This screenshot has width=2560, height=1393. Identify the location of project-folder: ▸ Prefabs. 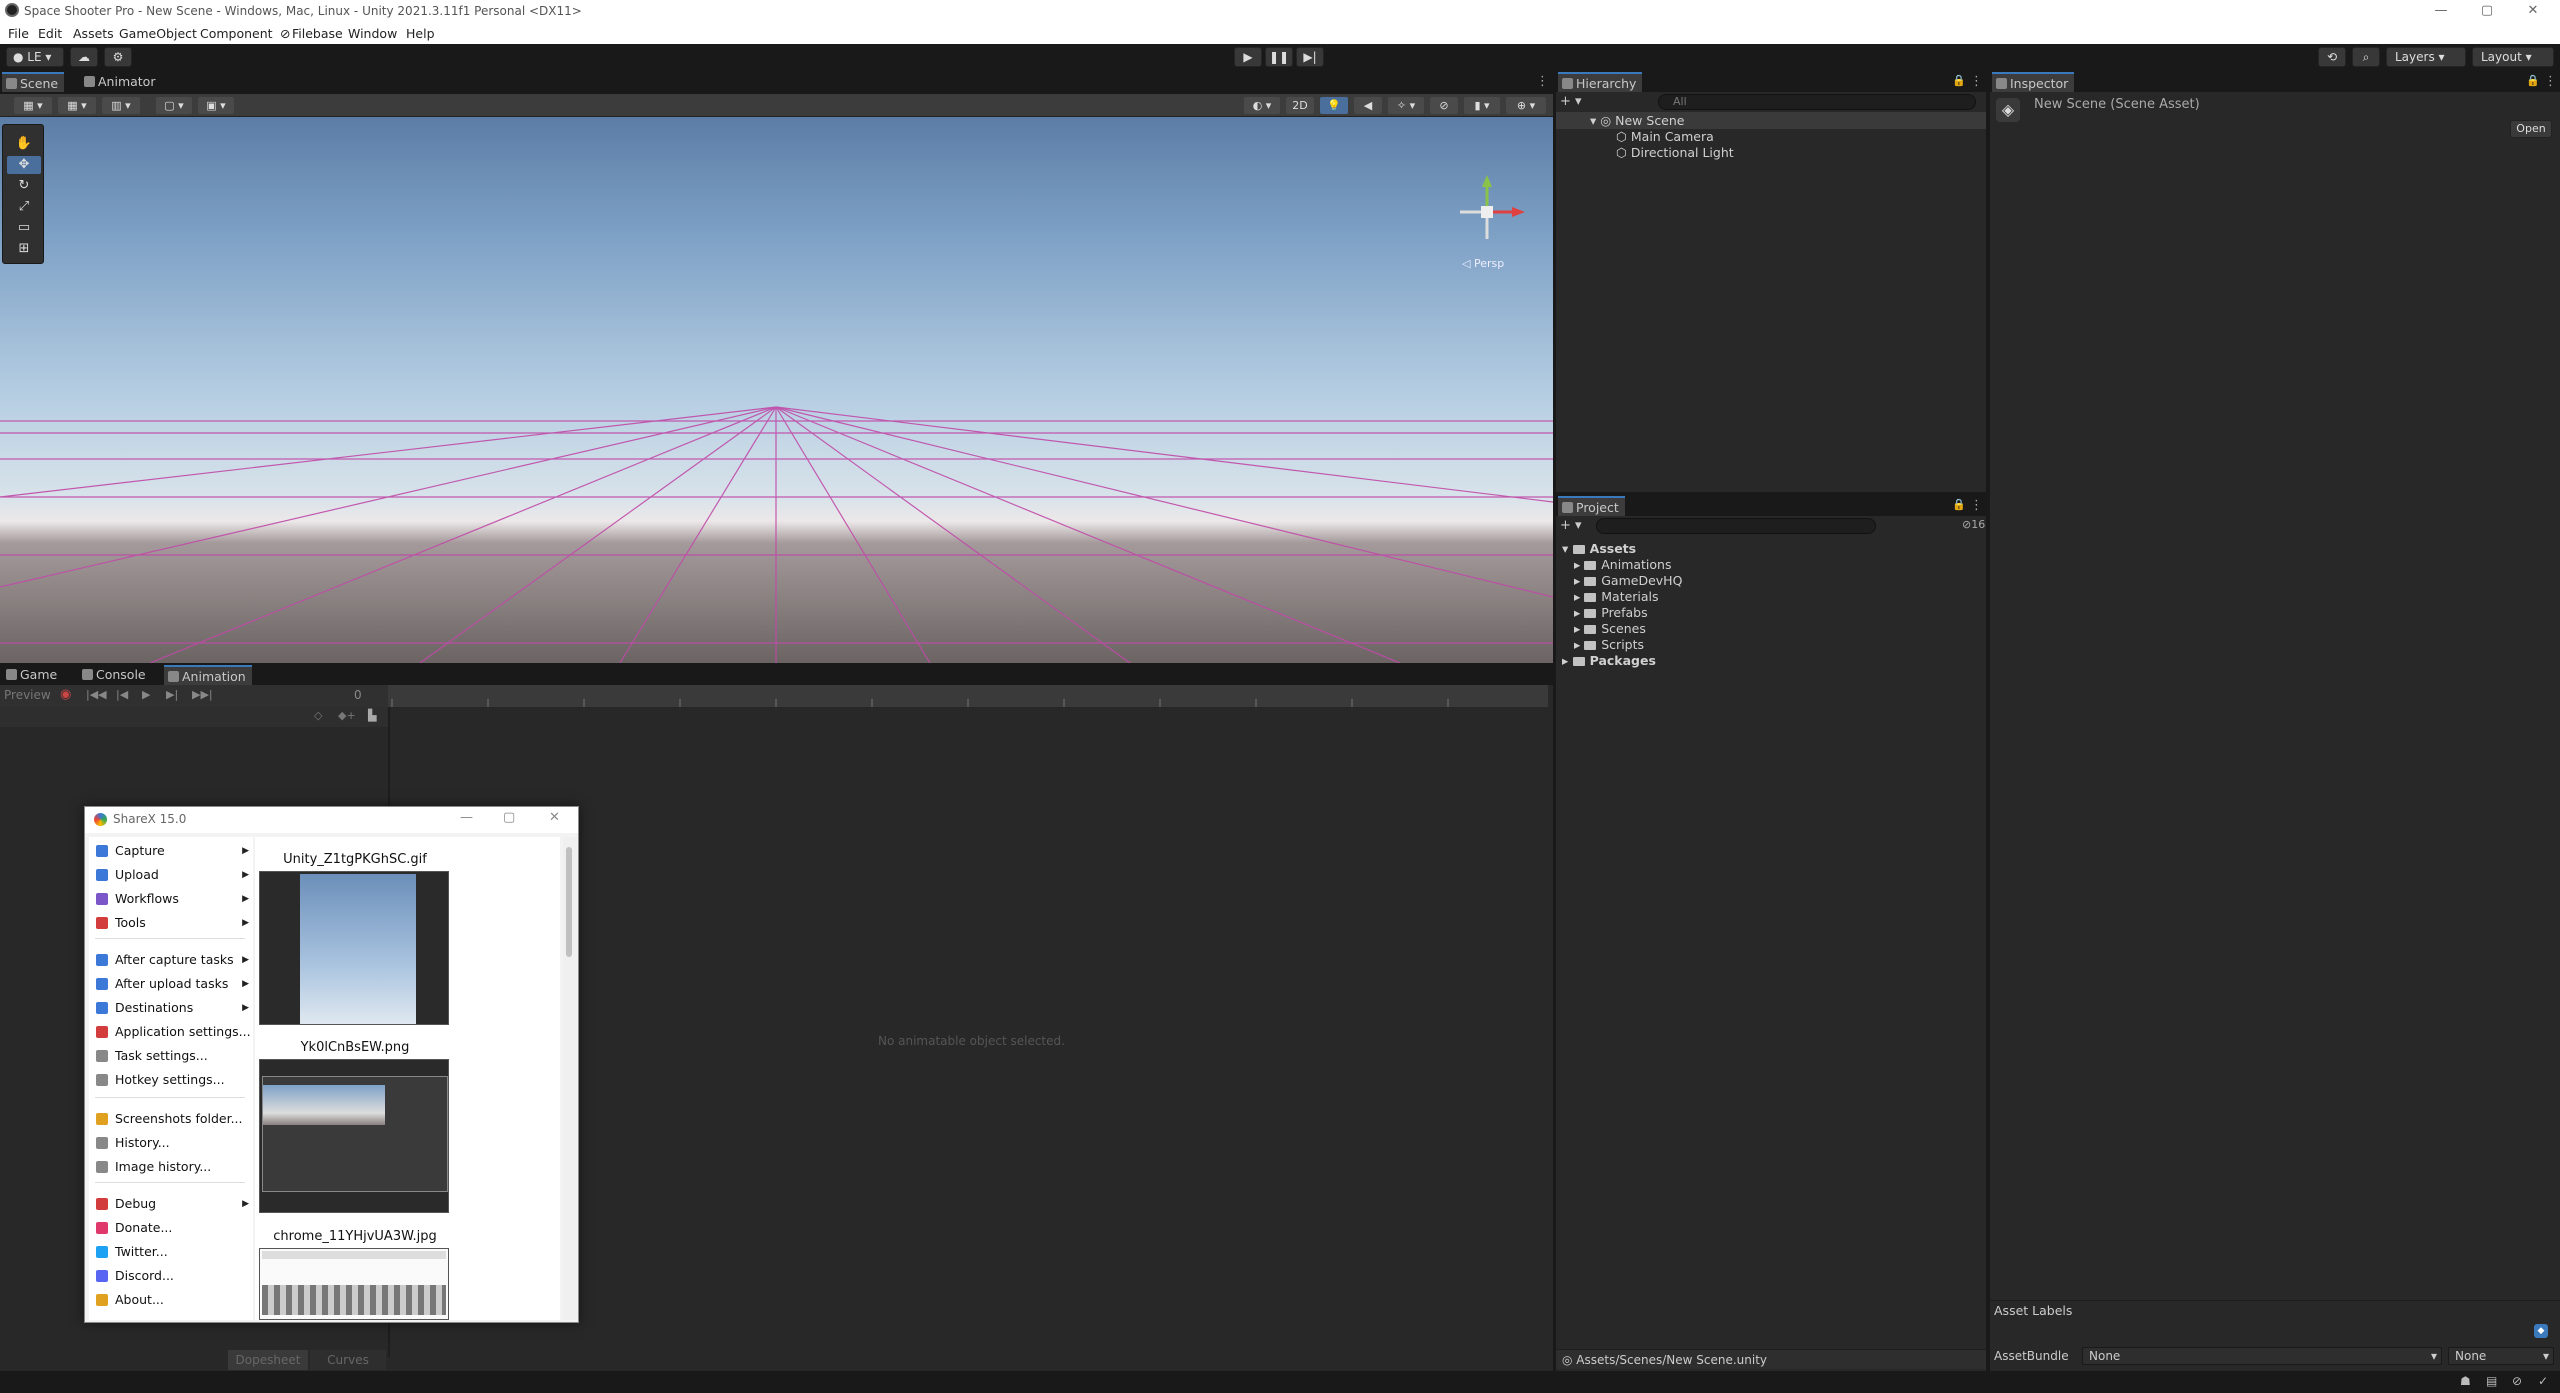
(1611, 612).